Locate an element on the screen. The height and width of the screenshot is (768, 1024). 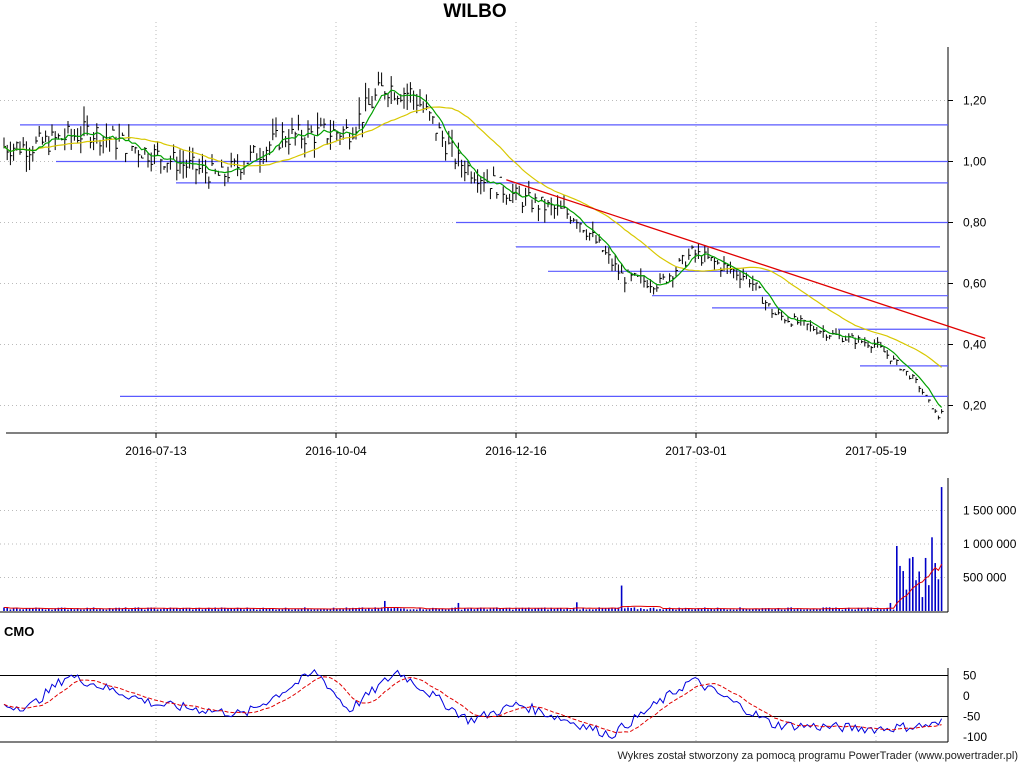
cmo-y-tick-label: 50 is located at coordinates (970, 676).